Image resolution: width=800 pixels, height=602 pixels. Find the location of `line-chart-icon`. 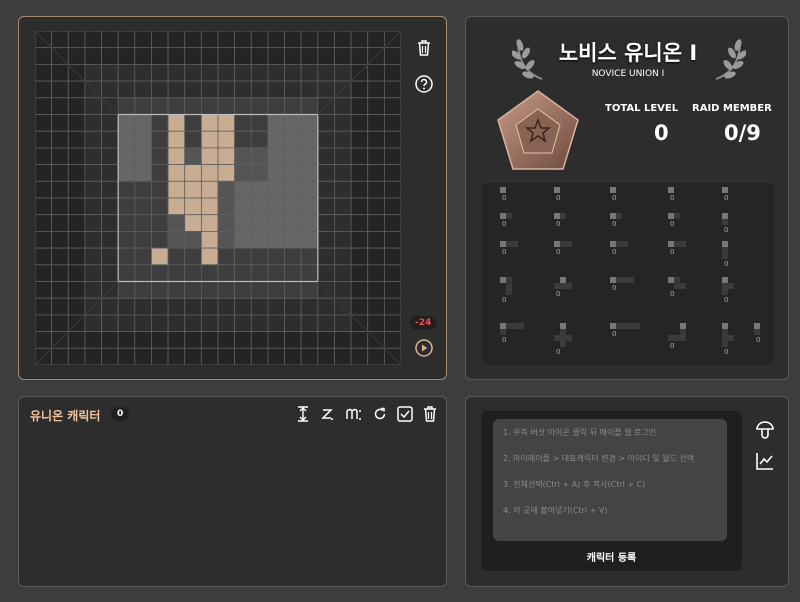

line-chart-icon is located at coordinates (765, 463).